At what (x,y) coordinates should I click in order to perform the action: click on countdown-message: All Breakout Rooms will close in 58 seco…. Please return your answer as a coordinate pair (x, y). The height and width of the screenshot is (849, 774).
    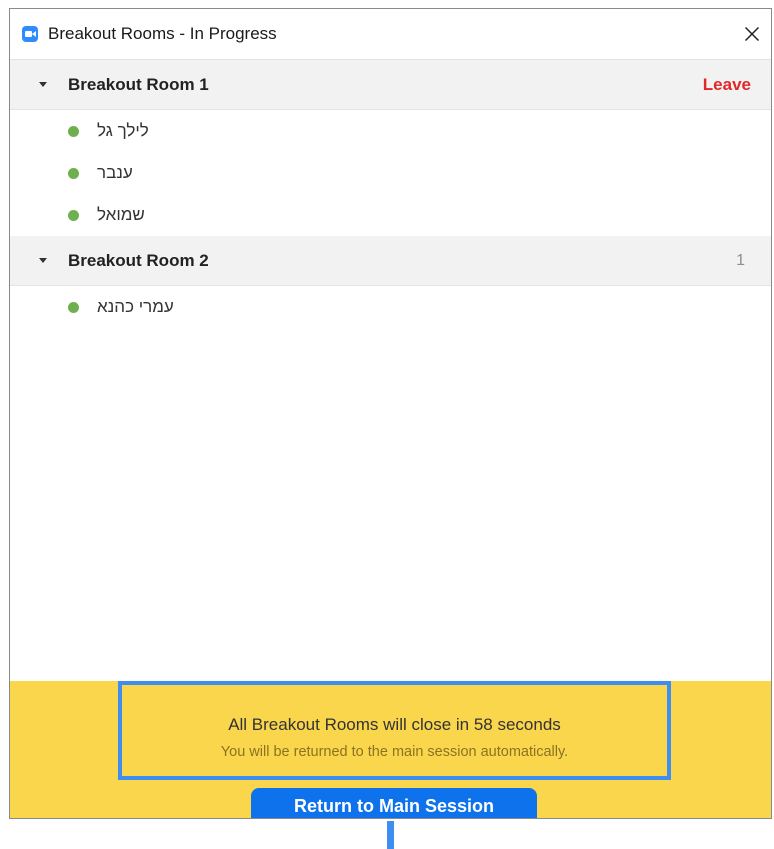
    Looking at the image, I should click on (394, 724).